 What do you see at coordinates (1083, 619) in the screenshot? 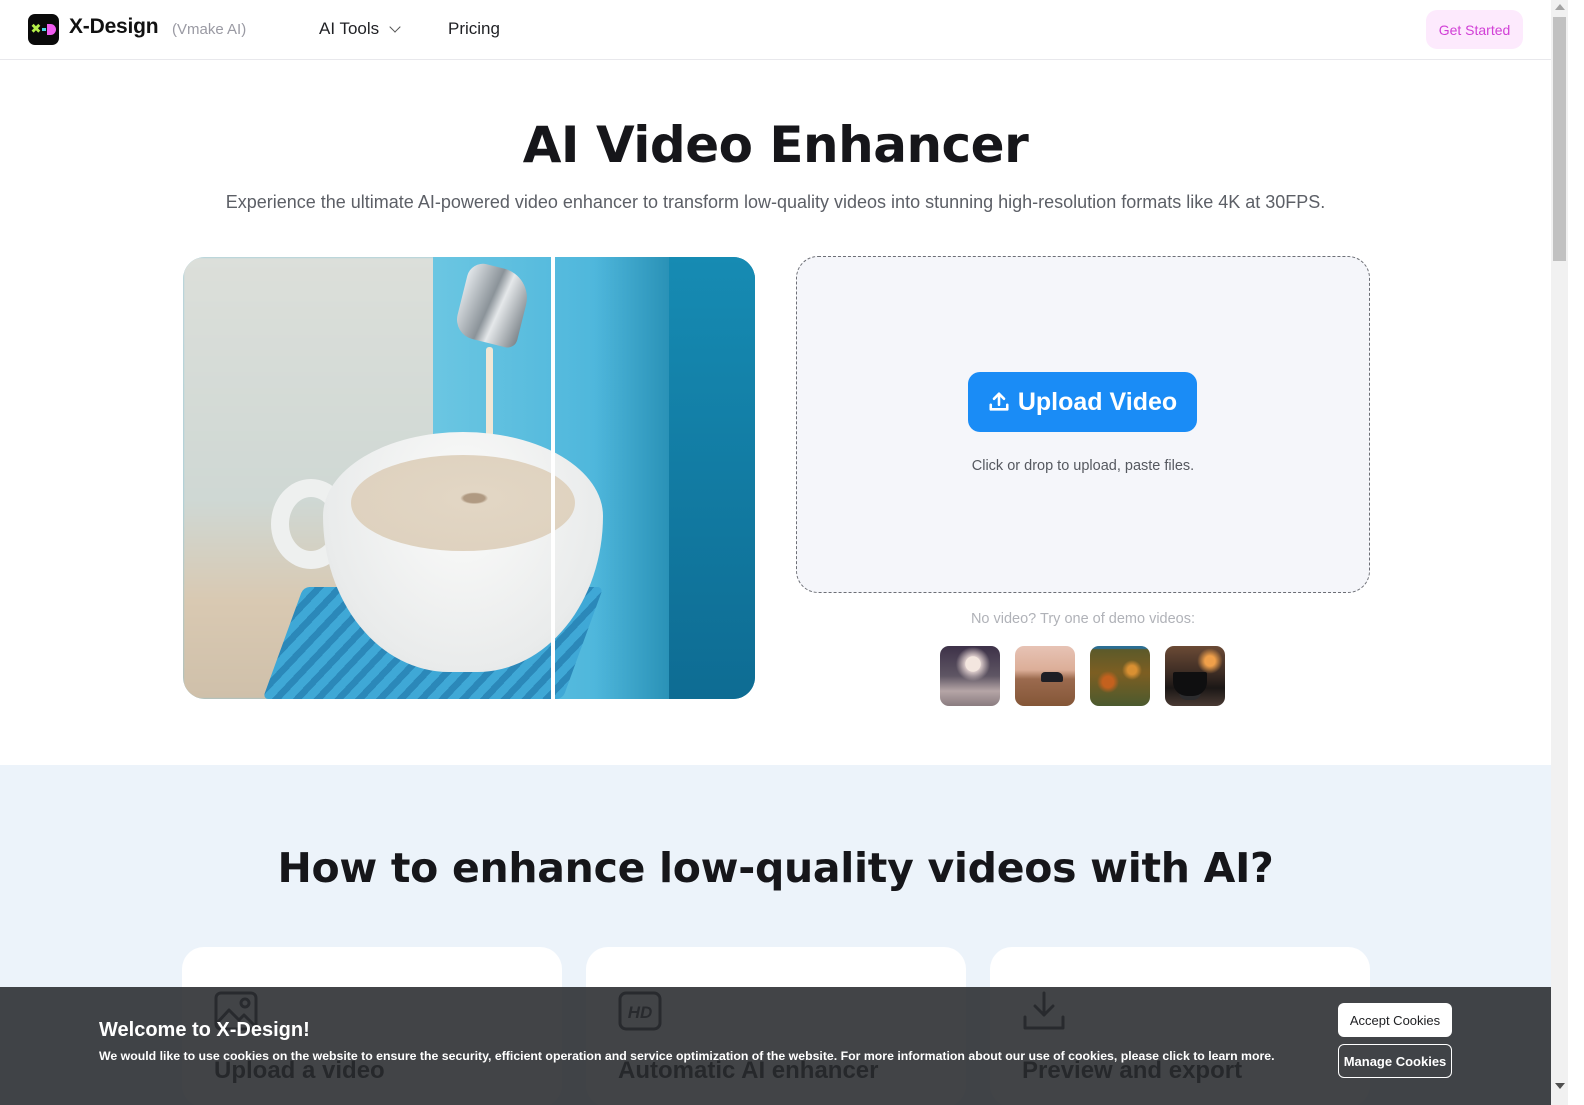
I see `demo-videos-label: No video? Try one of demo videos:` at bounding box center [1083, 619].